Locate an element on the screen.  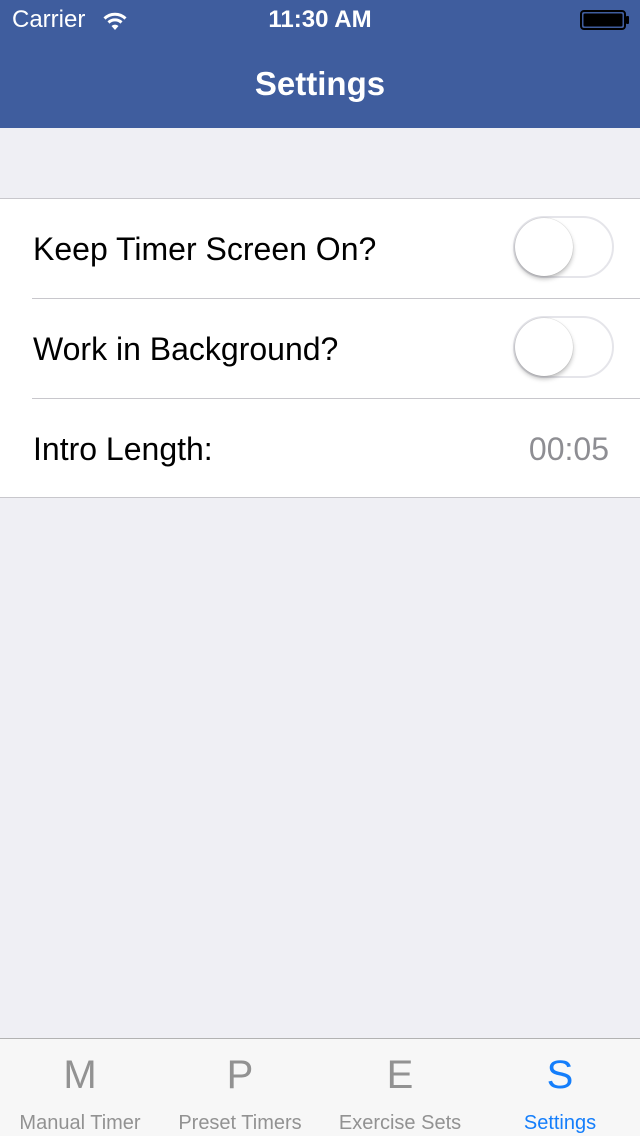
header: Carrier 11:30 AM Settings is located at coordinates (320, 64).